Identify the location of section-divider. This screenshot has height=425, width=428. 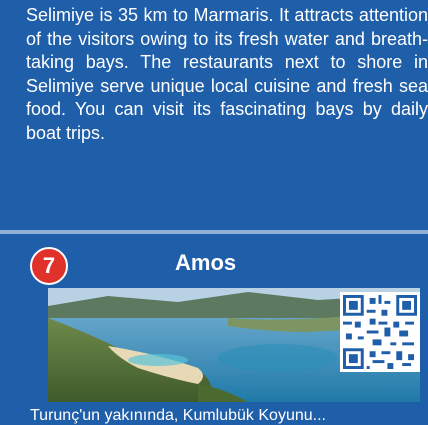
(214, 232).